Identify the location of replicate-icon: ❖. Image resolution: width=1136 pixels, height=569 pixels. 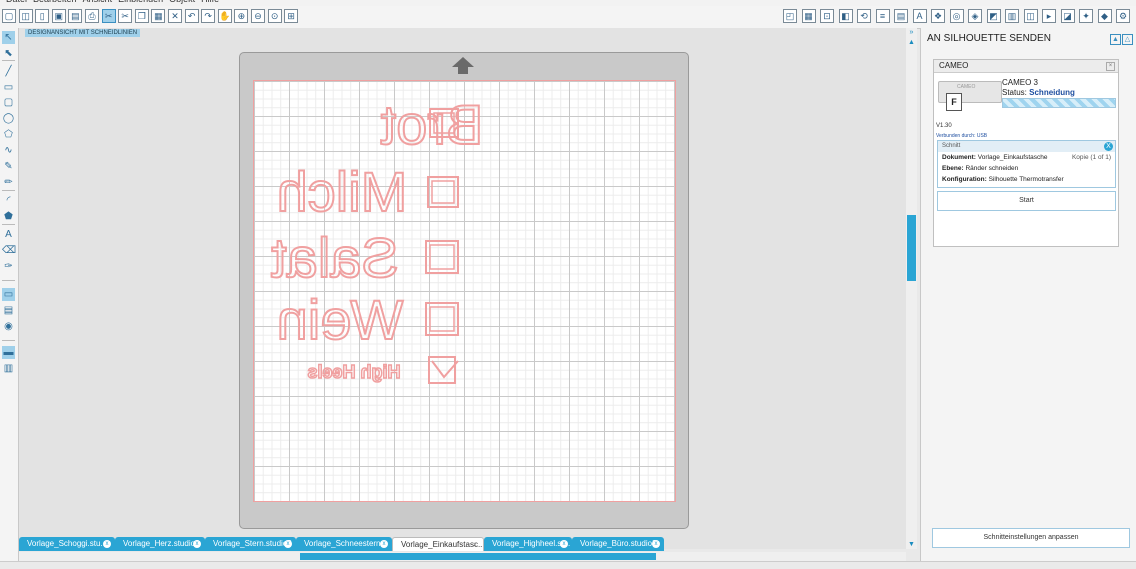
(938, 16).